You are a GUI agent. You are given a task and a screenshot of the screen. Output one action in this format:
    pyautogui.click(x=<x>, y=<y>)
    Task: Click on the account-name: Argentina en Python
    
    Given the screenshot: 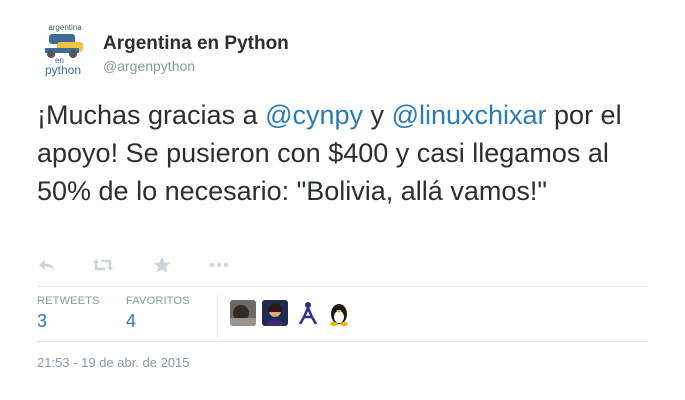 What is the action you would take?
    pyautogui.click(x=196, y=44)
    